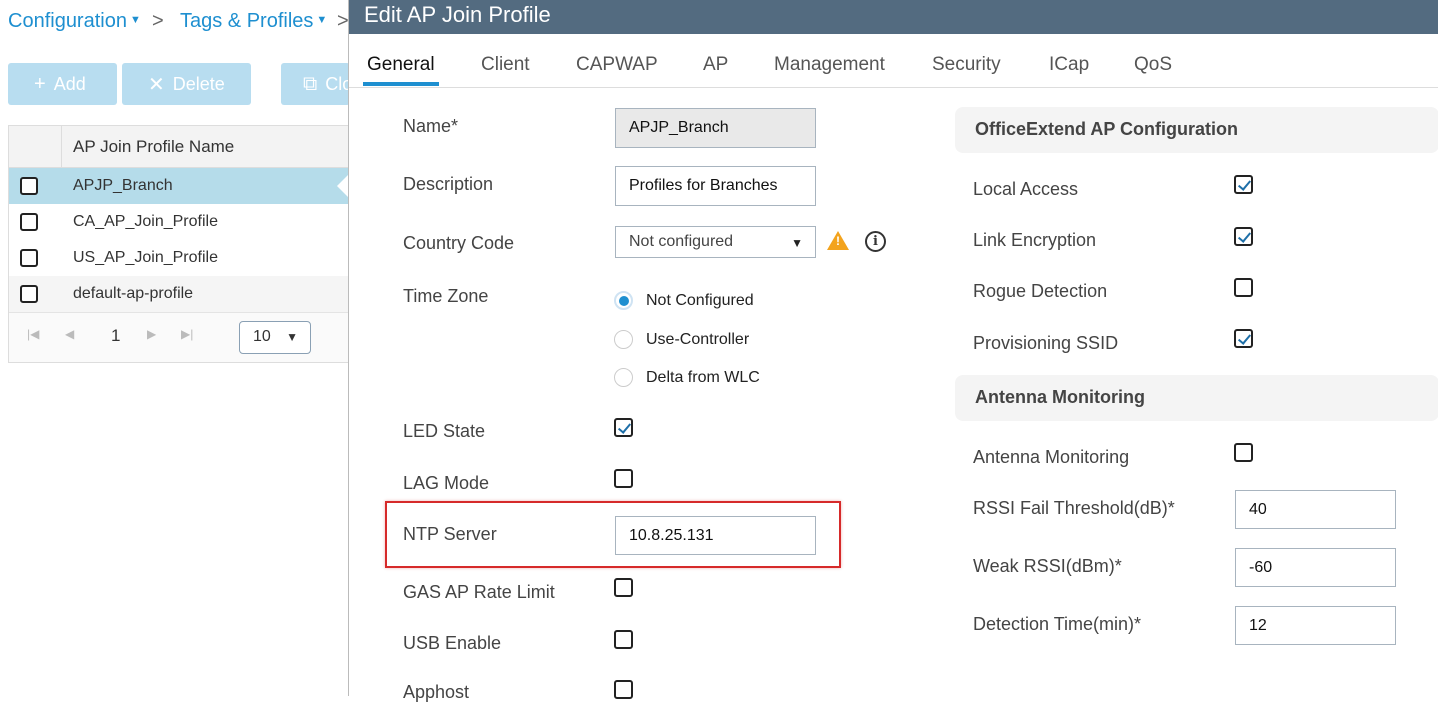 Image resolution: width=1438 pixels, height=703 pixels. What do you see at coordinates (198, 83) in the screenshot?
I see `delete-button-label: Delete` at bounding box center [198, 83].